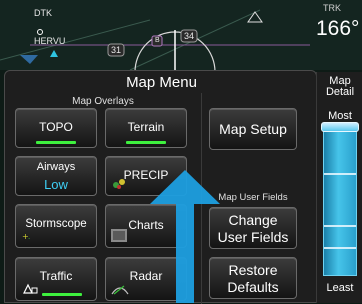 The width and height of the screenshot is (362, 304). I want to click on map-setup-button: Map Setup, so click(253, 129).